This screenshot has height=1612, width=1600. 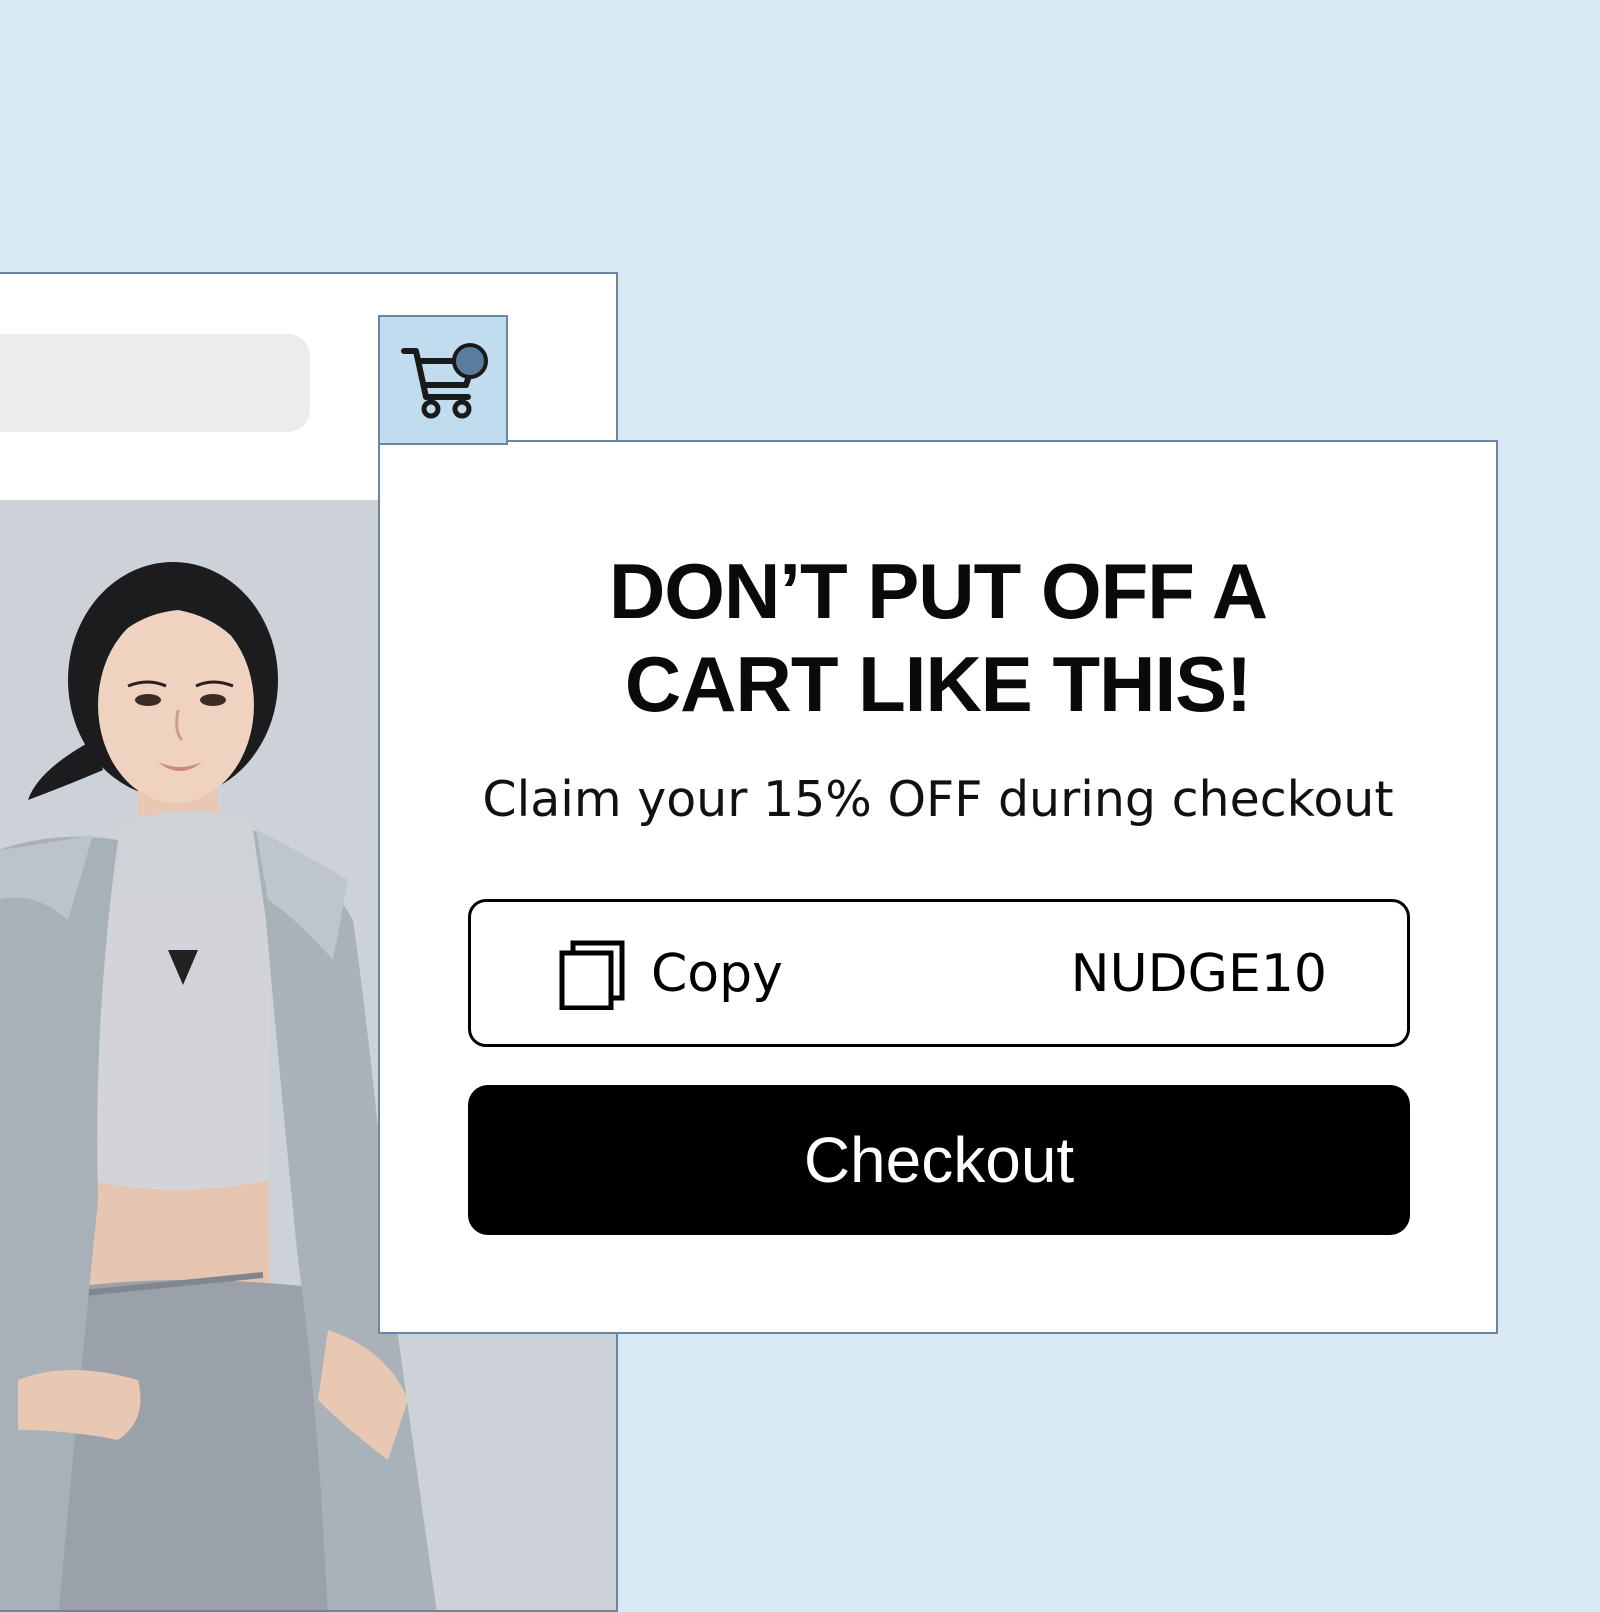 What do you see at coordinates (938, 684) in the screenshot?
I see `popup-title-line-2: CART LIKE THIS!` at bounding box center [938, 684].